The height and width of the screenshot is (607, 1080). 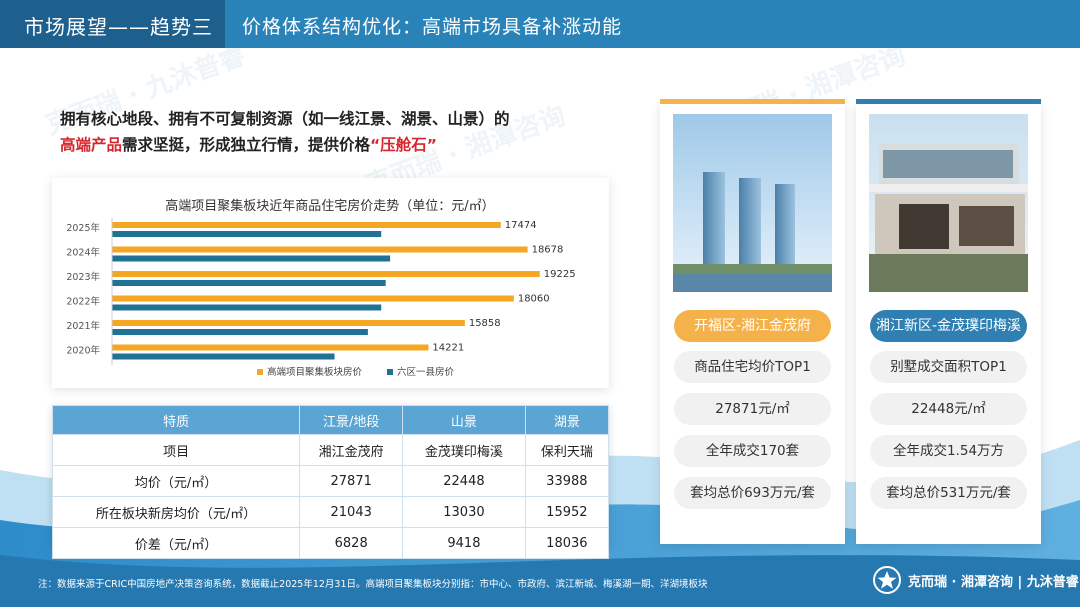 I want to click on star-badge-icon, so click(x=887, y=580).